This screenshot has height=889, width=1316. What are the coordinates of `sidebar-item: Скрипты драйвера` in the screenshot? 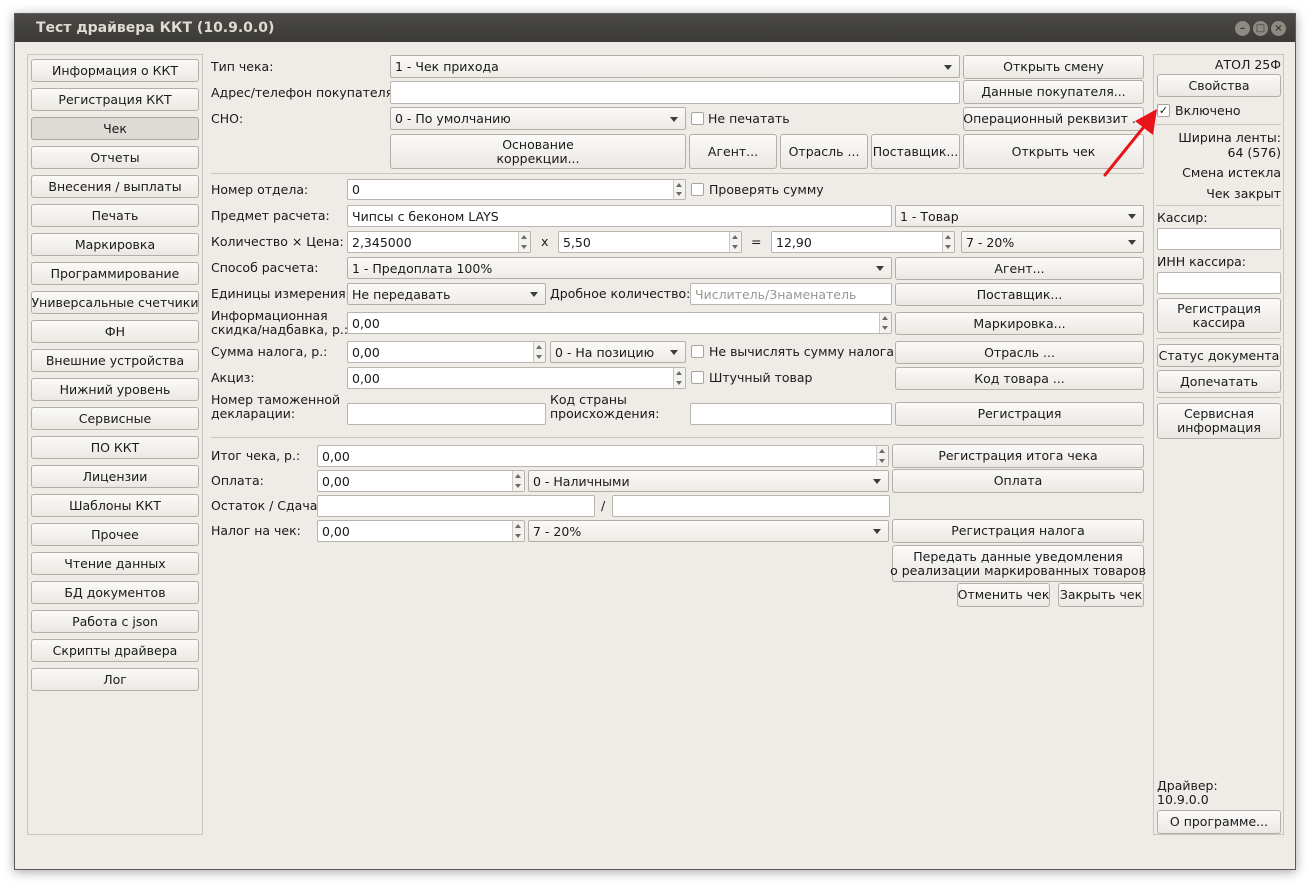 It's located at (115, 650).